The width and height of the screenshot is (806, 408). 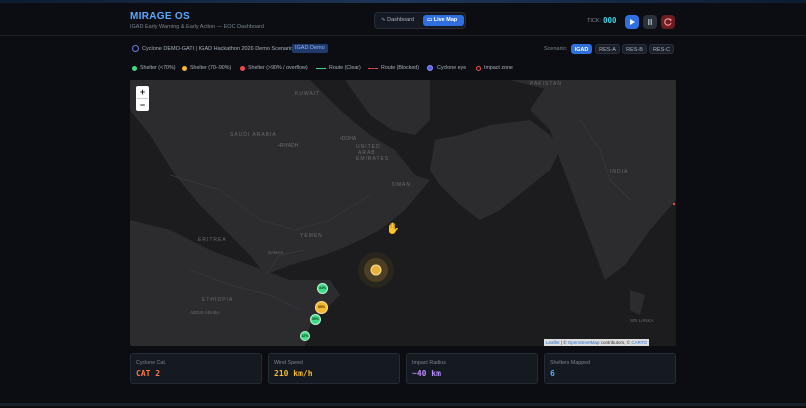 What do you see at coordinates (553, 342) in the screenshot?
I see `leaflet-link: Leaflet` at bounding box center [553, 342].